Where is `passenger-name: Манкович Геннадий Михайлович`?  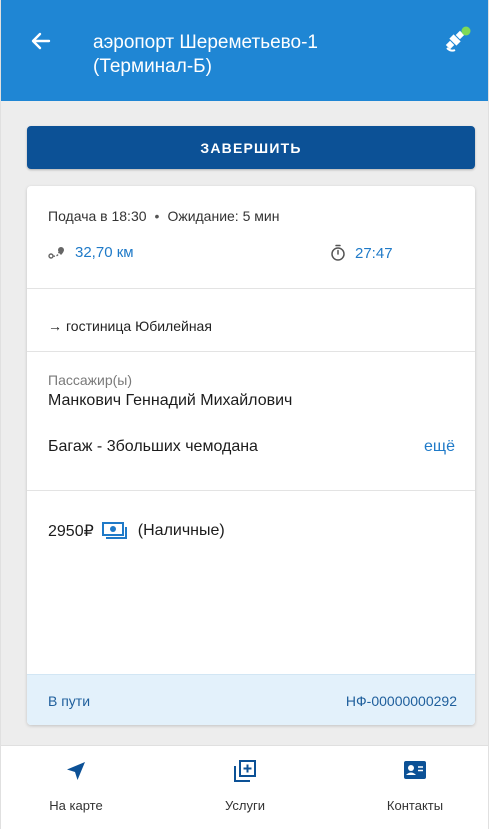 passenger-name: Манкович Геннадий Михайлович is located at coordinates (170, 400).